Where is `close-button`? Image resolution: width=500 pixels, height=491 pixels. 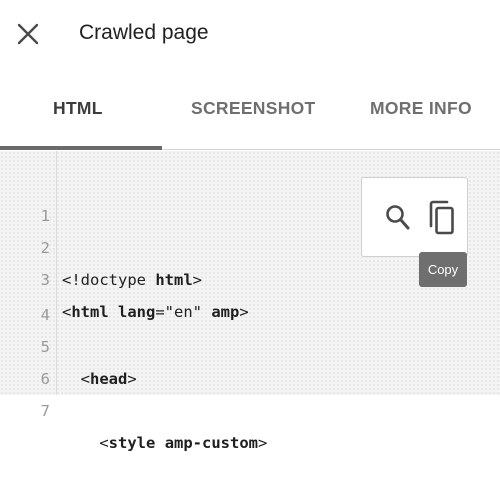 close-button is located at coordinates (28, 34).